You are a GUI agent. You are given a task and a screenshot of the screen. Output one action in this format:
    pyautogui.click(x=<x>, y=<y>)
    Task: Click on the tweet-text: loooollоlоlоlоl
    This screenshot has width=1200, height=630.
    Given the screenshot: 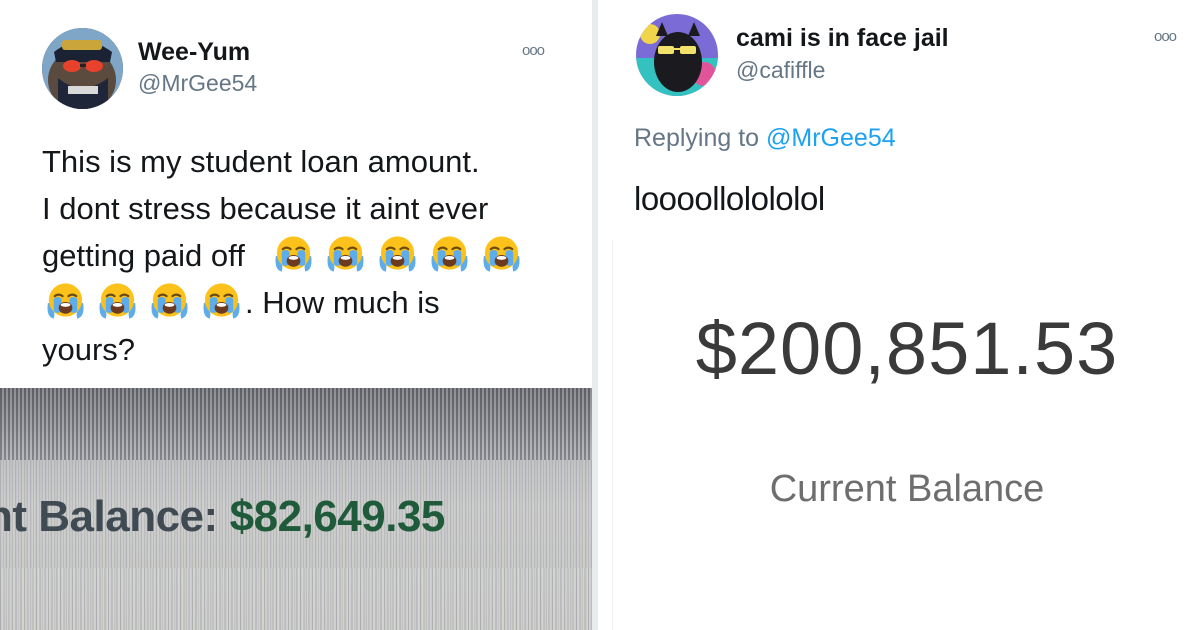 What is the action you would take?
    pyautogui.click(x=729, y=198)
    